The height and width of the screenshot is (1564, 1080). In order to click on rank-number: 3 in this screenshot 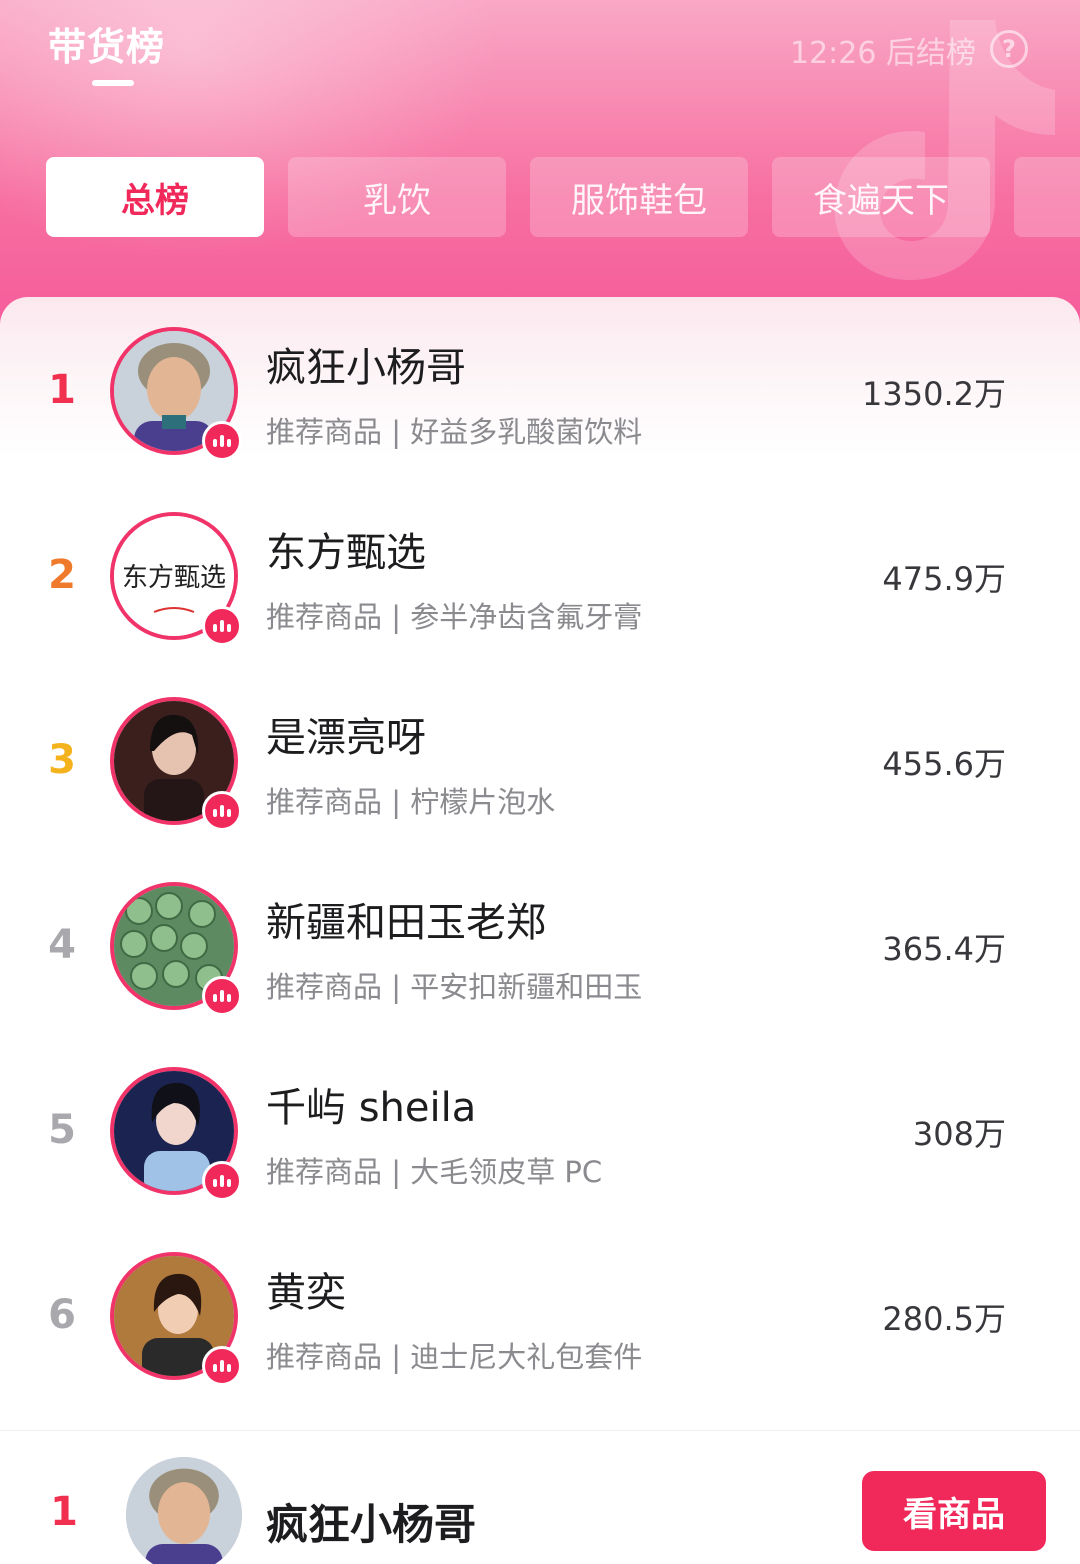, I will do `click(62, 760)`.